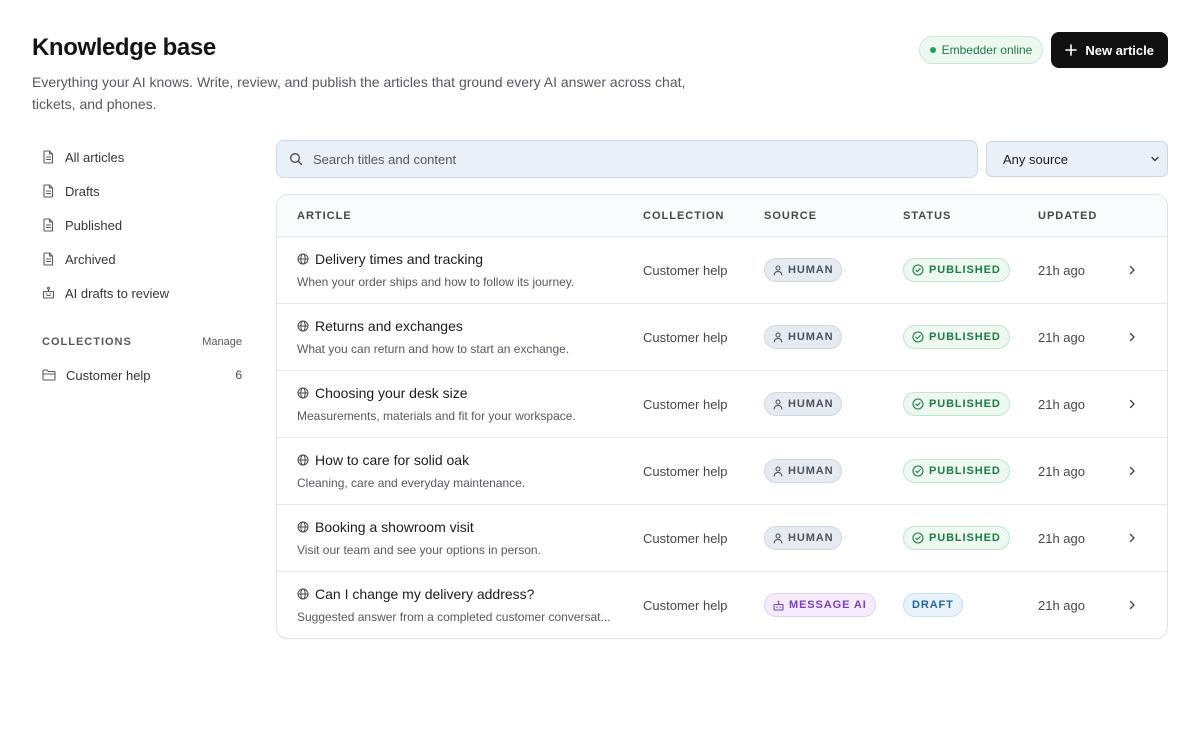 Image resolution: width=1200 pixels, height=740 pixels. Describe the element at coordinates (138, 225) in the screenshot. I see `sidebar-item-published: Published` at that location.